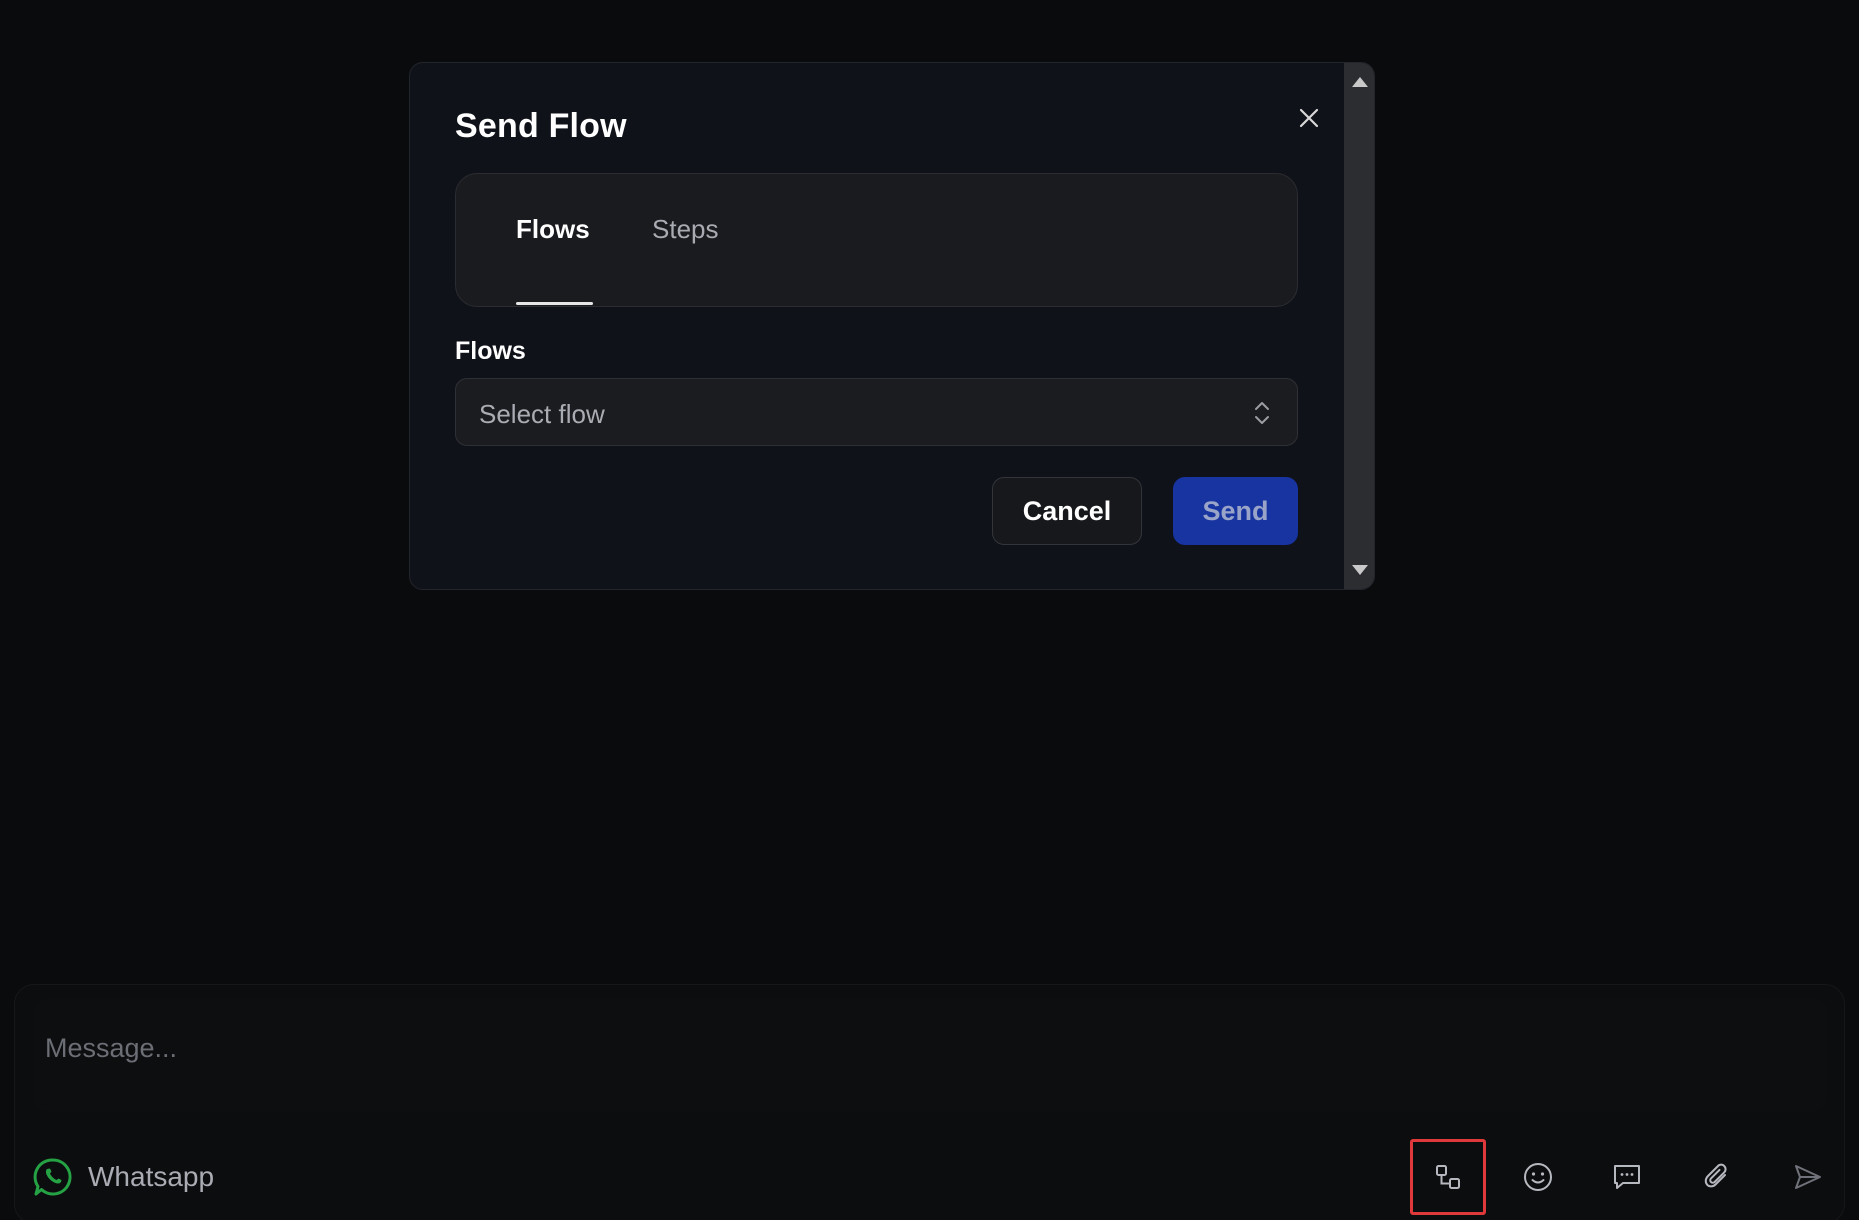 Image resolution: width=1859 pixels, height=1220 pixels. Describe the element at coordinates (1359, 326) in the screenshot. I see `dialog-scrollbar` at that location.